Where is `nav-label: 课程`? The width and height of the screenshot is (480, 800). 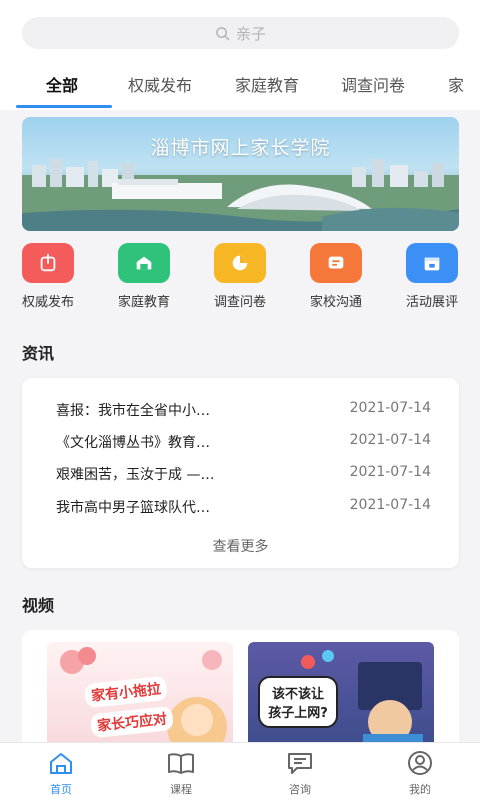
nav-label: 课程 is located at coordinates (181, 789).